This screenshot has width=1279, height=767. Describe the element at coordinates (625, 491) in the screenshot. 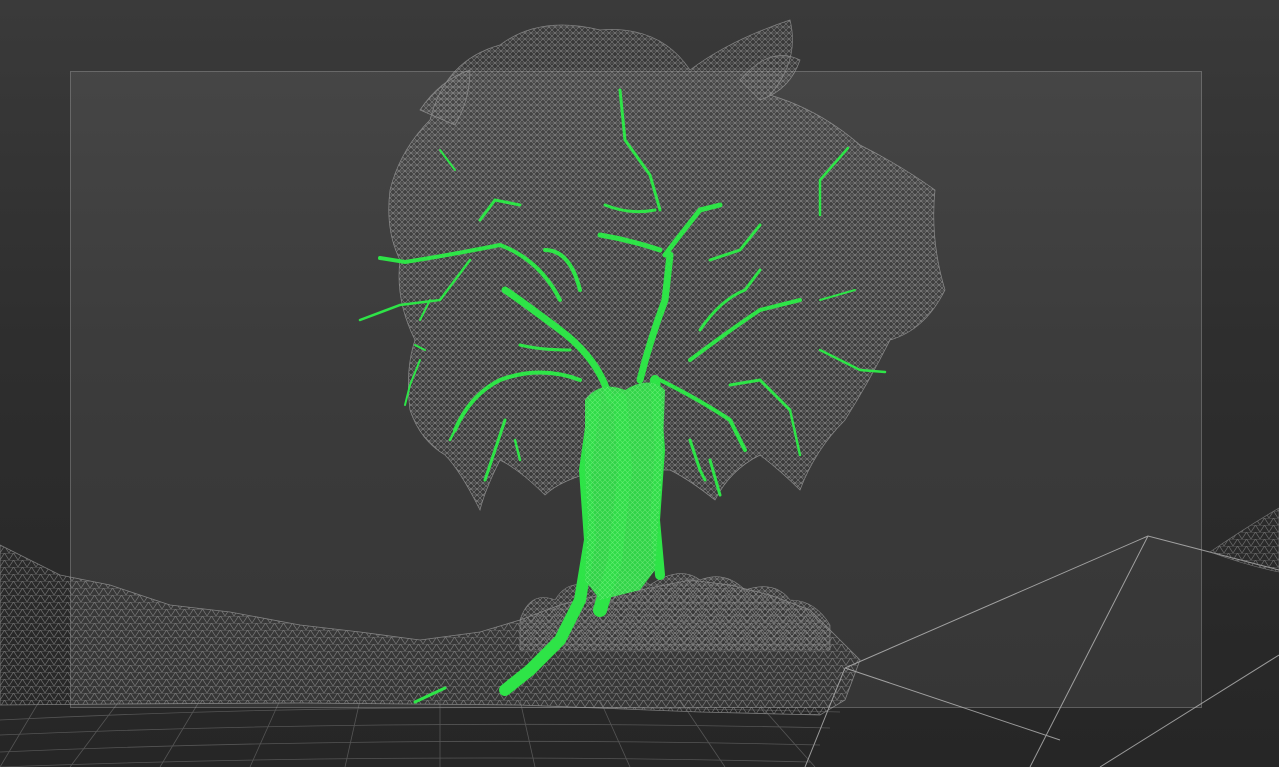

I see `tree-trunk-mesh` at that location.